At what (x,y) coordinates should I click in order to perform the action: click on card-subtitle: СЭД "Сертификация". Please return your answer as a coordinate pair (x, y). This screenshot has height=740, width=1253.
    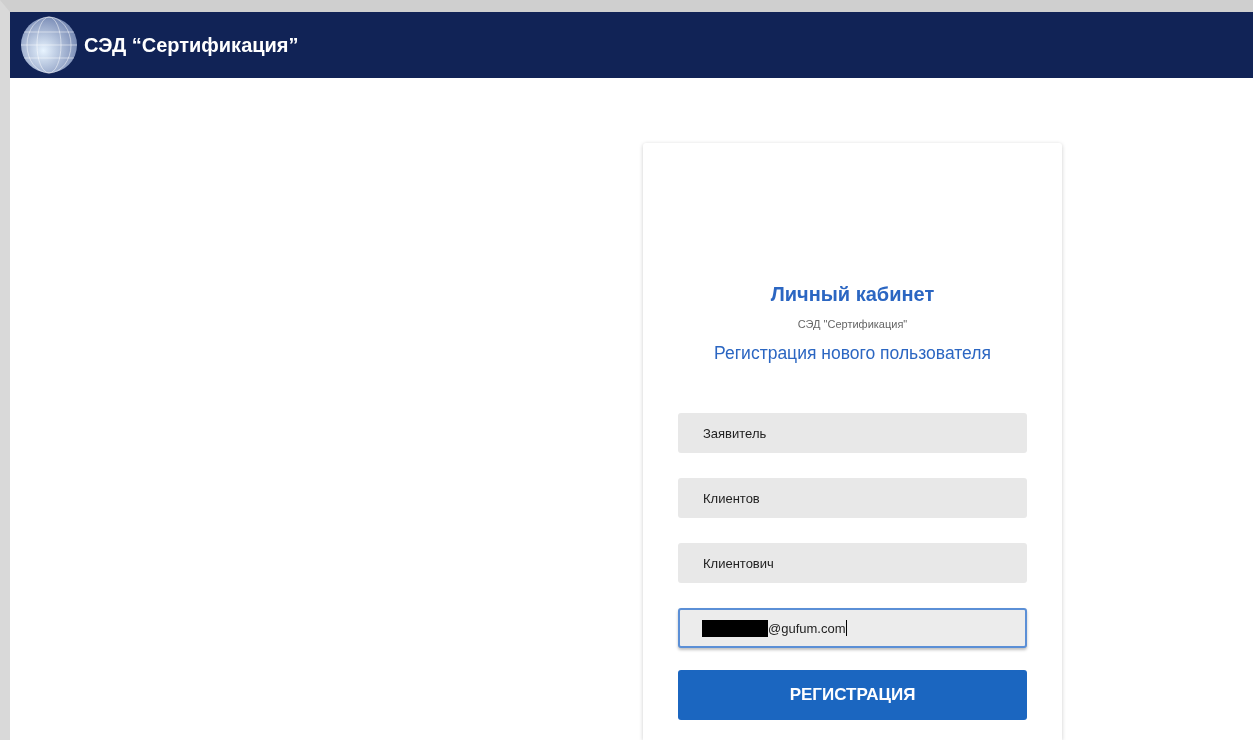
    Looking at the image, I should click on (852, 324).